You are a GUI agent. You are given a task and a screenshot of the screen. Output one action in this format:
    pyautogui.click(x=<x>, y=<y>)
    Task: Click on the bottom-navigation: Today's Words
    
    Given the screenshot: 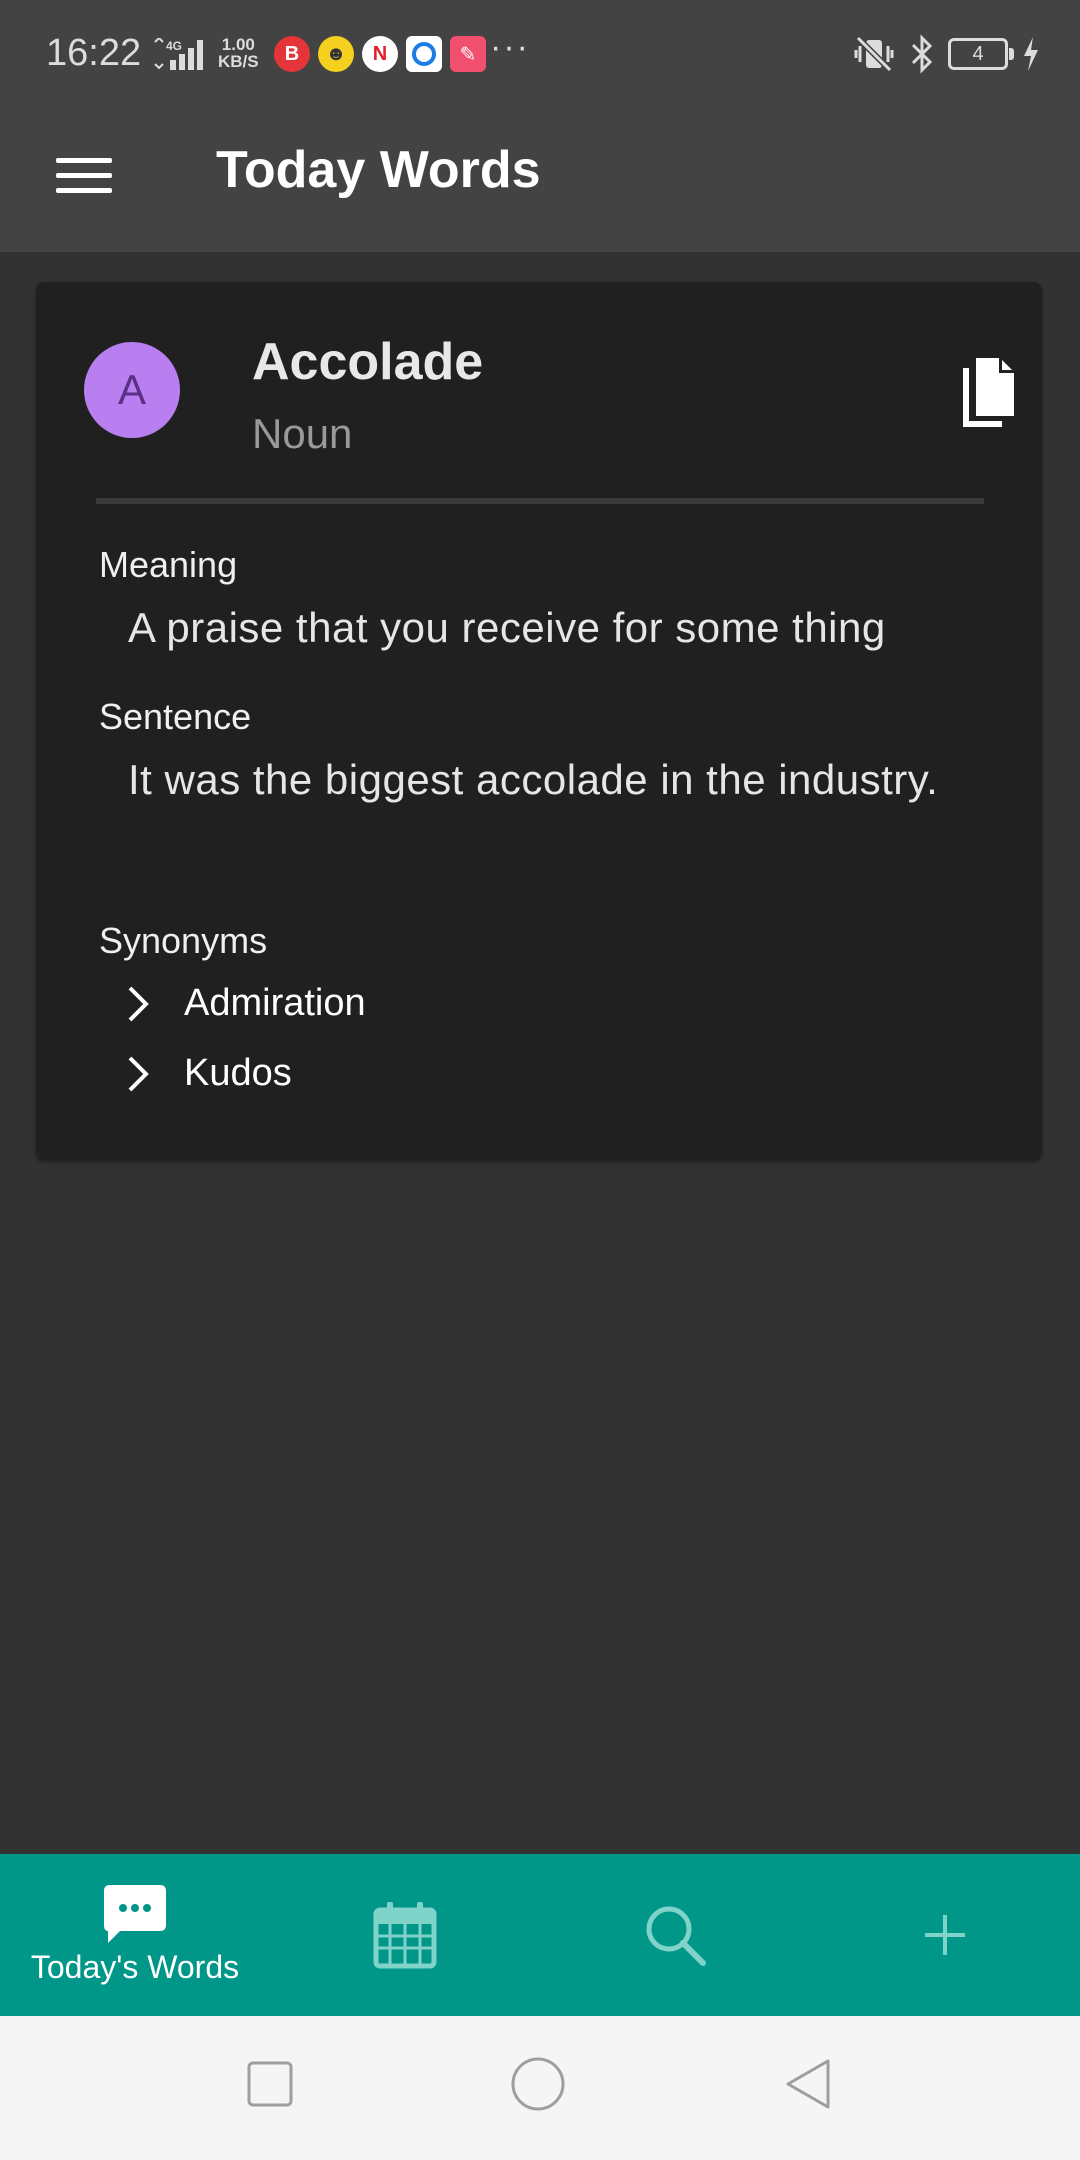 What is the action you would take?
    pyautogui.click(x=540, y=1935)
    